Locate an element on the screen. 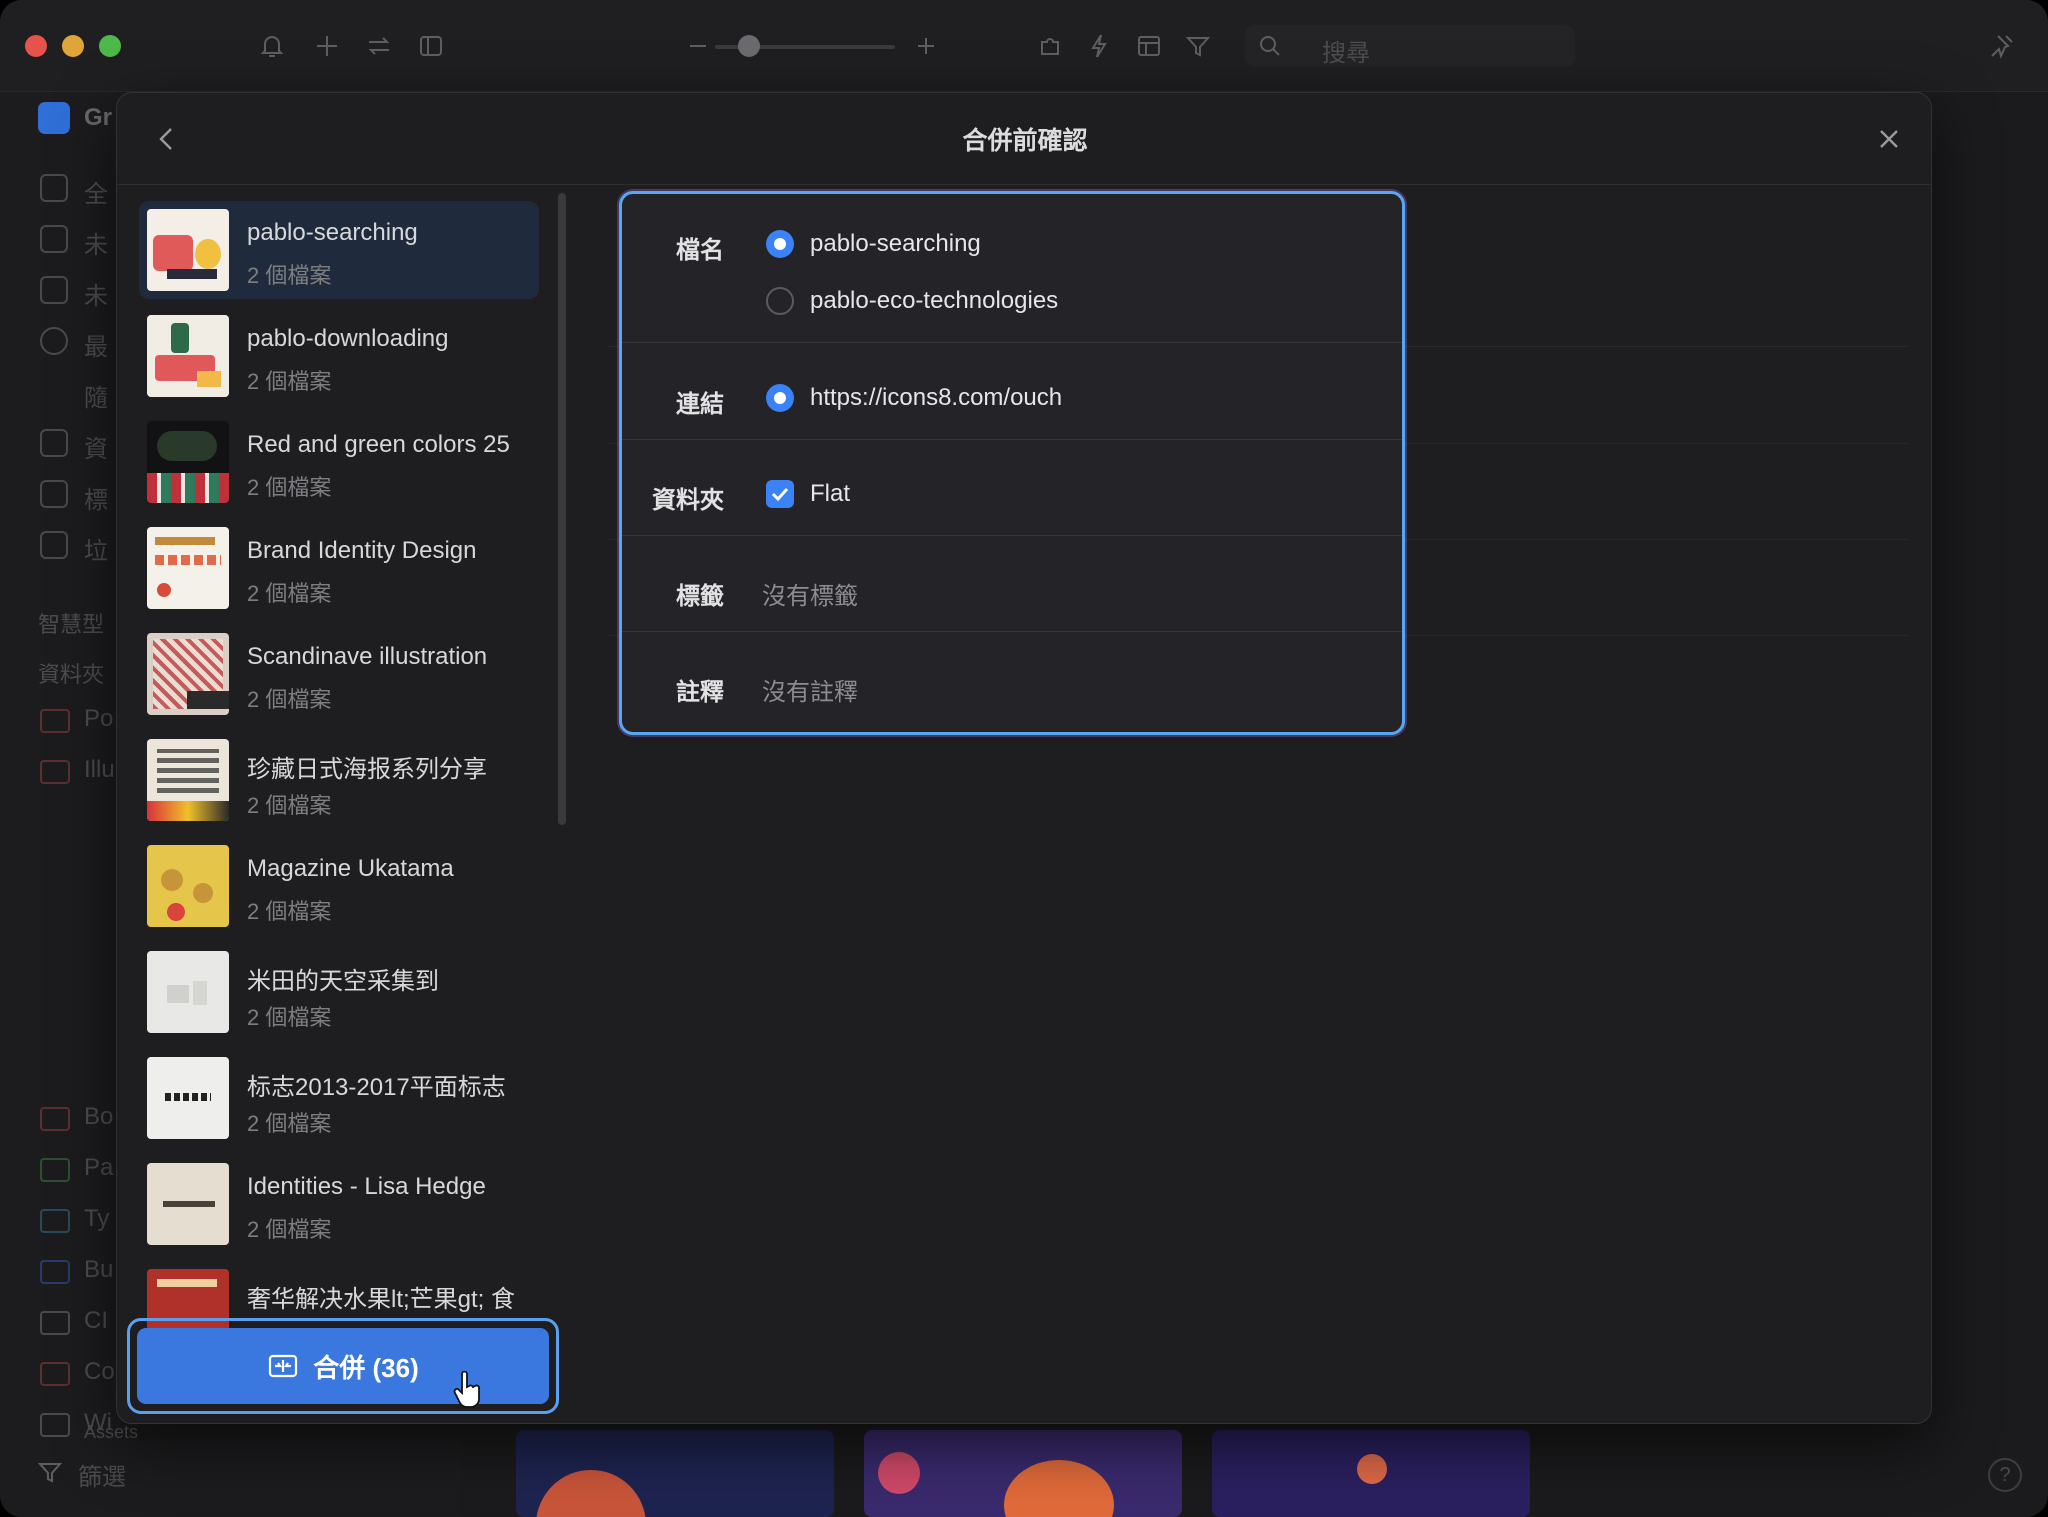 This screenshot has height=1517, width=2048. pin-icon is located at coordinates (2002, 46).